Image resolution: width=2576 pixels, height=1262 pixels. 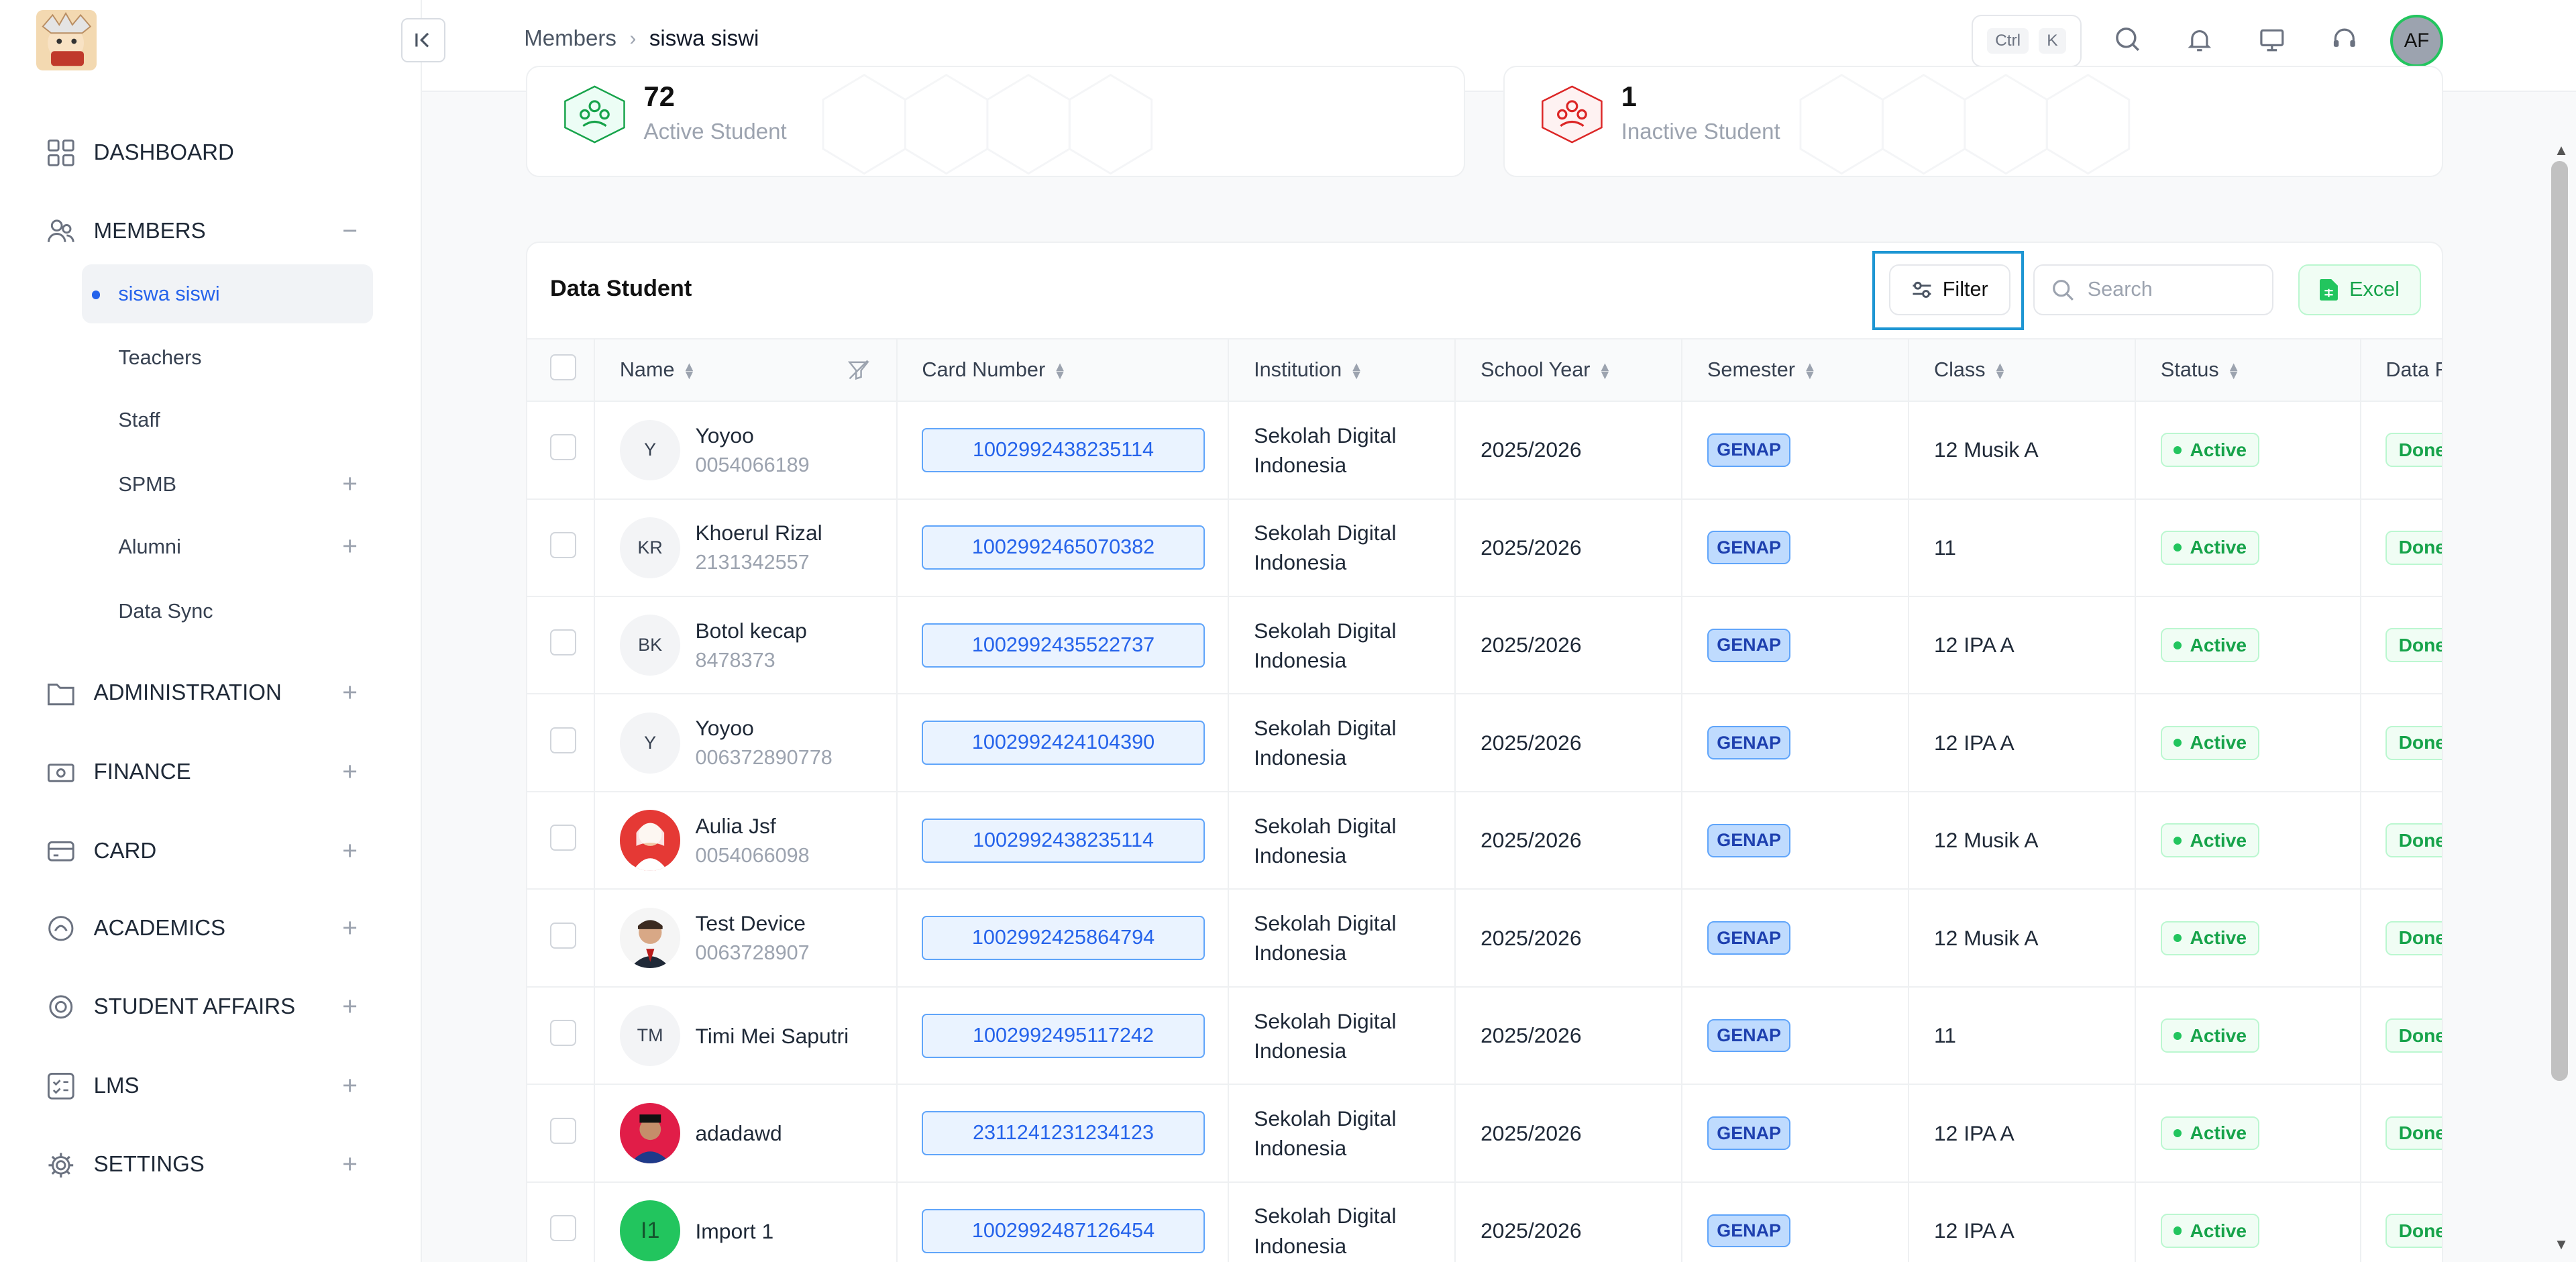 I want to click on sidebar-subitem-spmb: SPMB +, so click(x=227, y=484).